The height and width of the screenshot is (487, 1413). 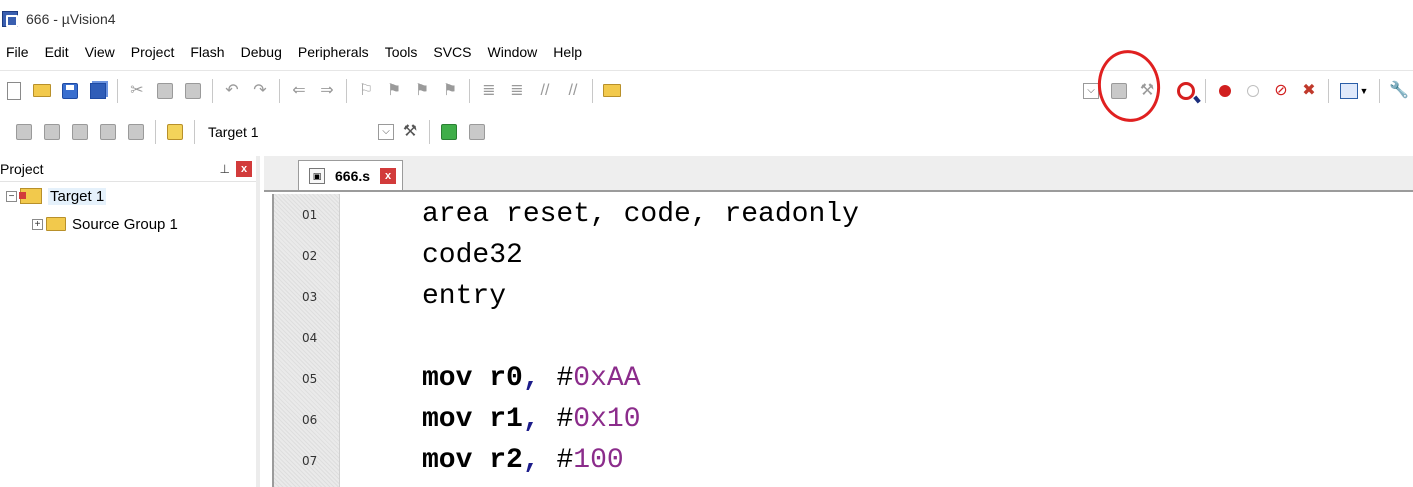 I want to click on translate-icon, so click(x=24, y=132).